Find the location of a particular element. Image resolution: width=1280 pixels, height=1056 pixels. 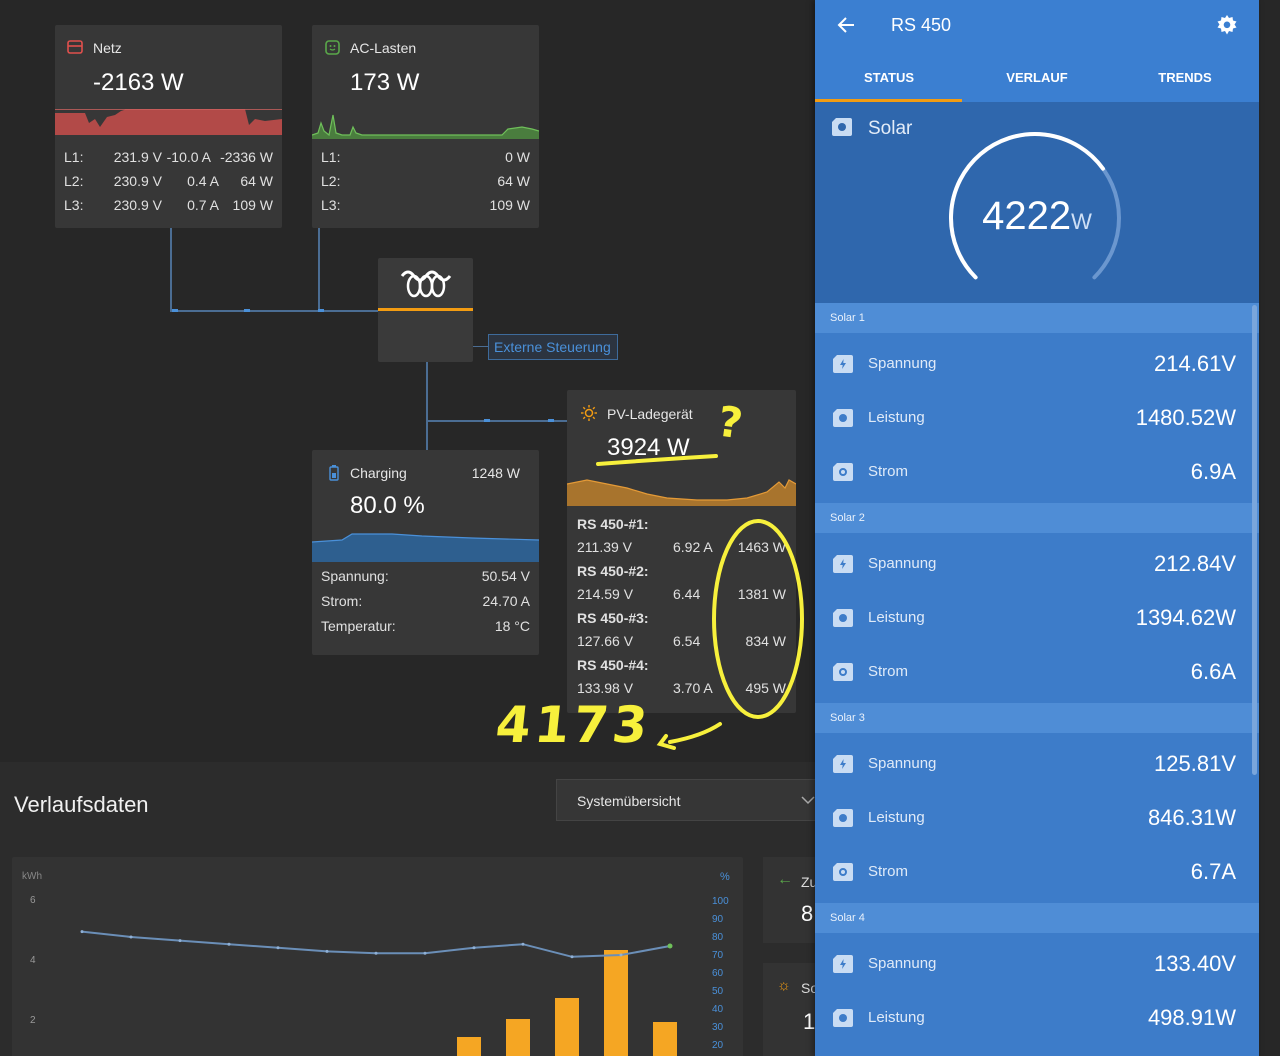

battery-row-label: Temperatur: is located at coordinates (358, 626).